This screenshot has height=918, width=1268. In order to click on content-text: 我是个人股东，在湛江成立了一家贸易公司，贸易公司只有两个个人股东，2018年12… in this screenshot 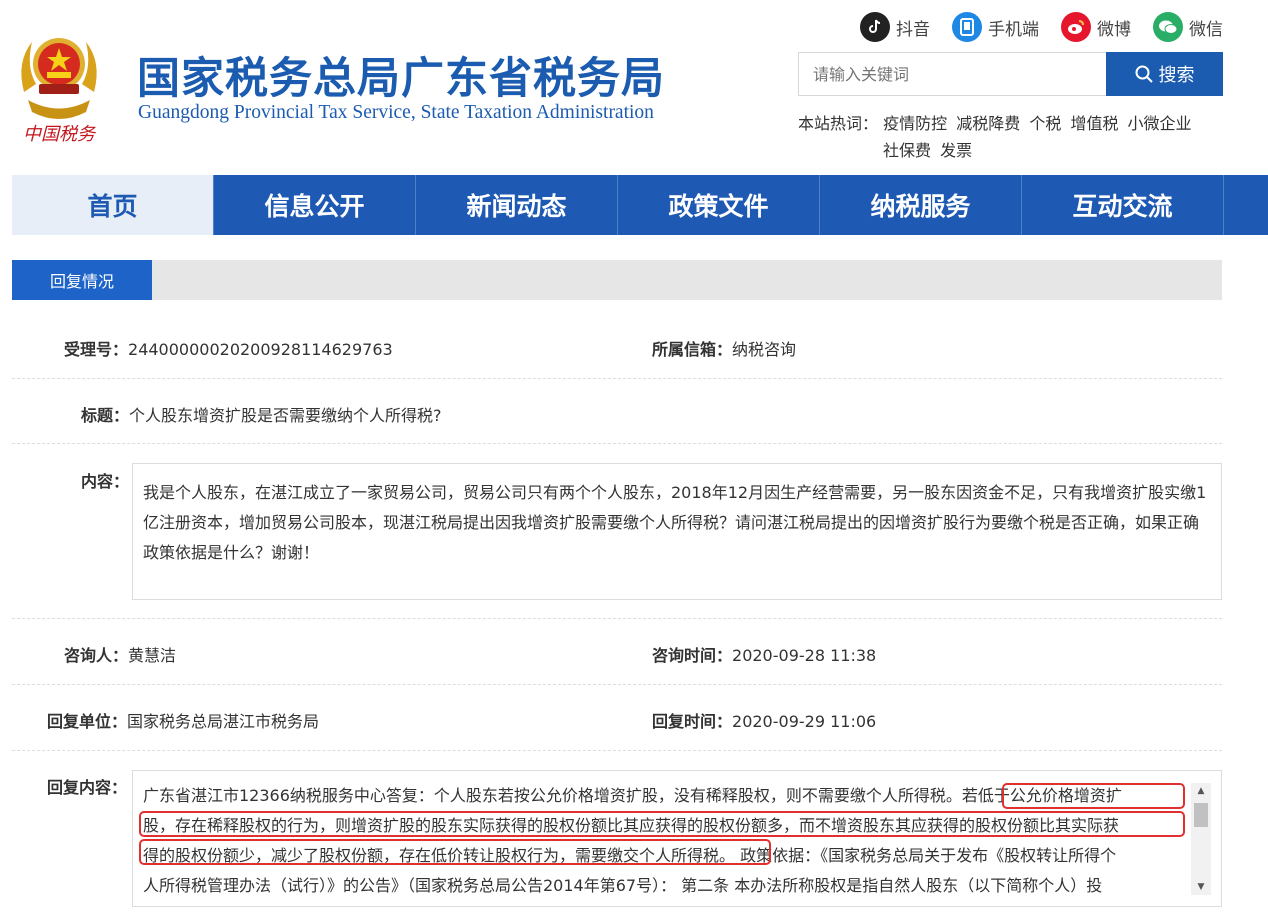, I will do `click(677, 531)`.